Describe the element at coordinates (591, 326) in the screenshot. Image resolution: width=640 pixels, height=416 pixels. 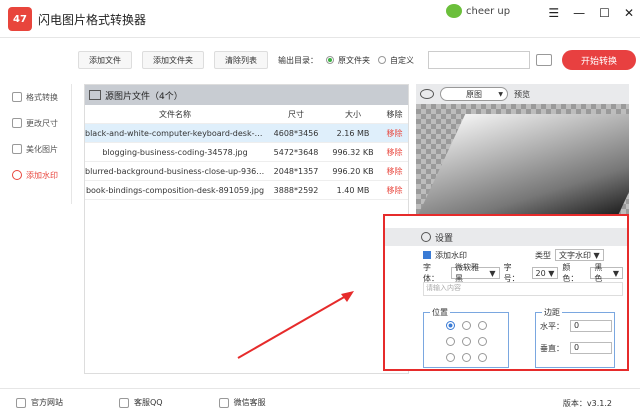
I see `horizontal-stepper: 0` at that location.